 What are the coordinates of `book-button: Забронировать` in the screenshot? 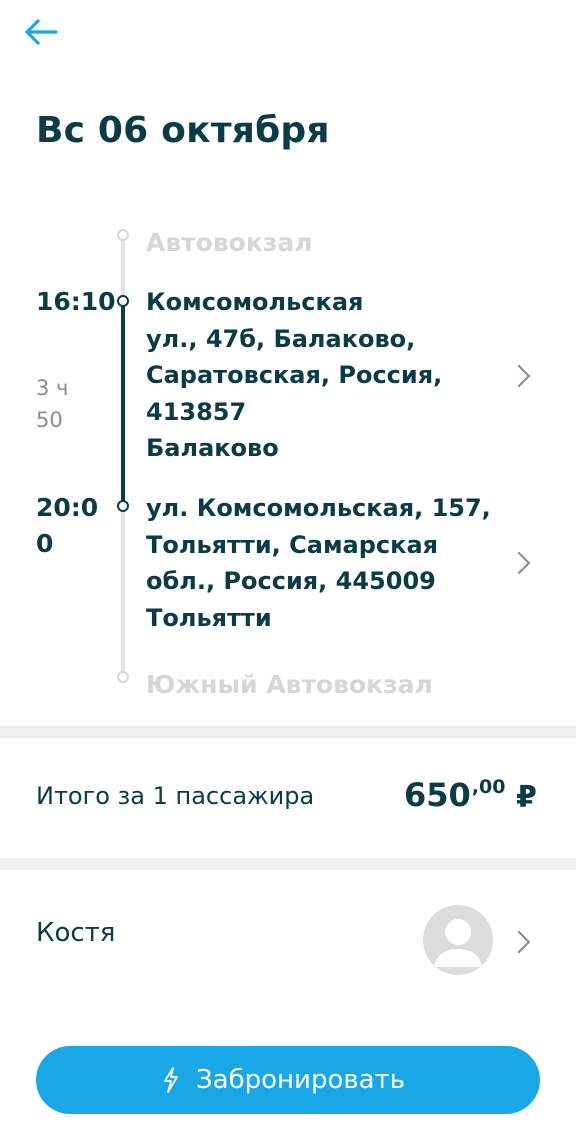 It's located at (288, 1080).